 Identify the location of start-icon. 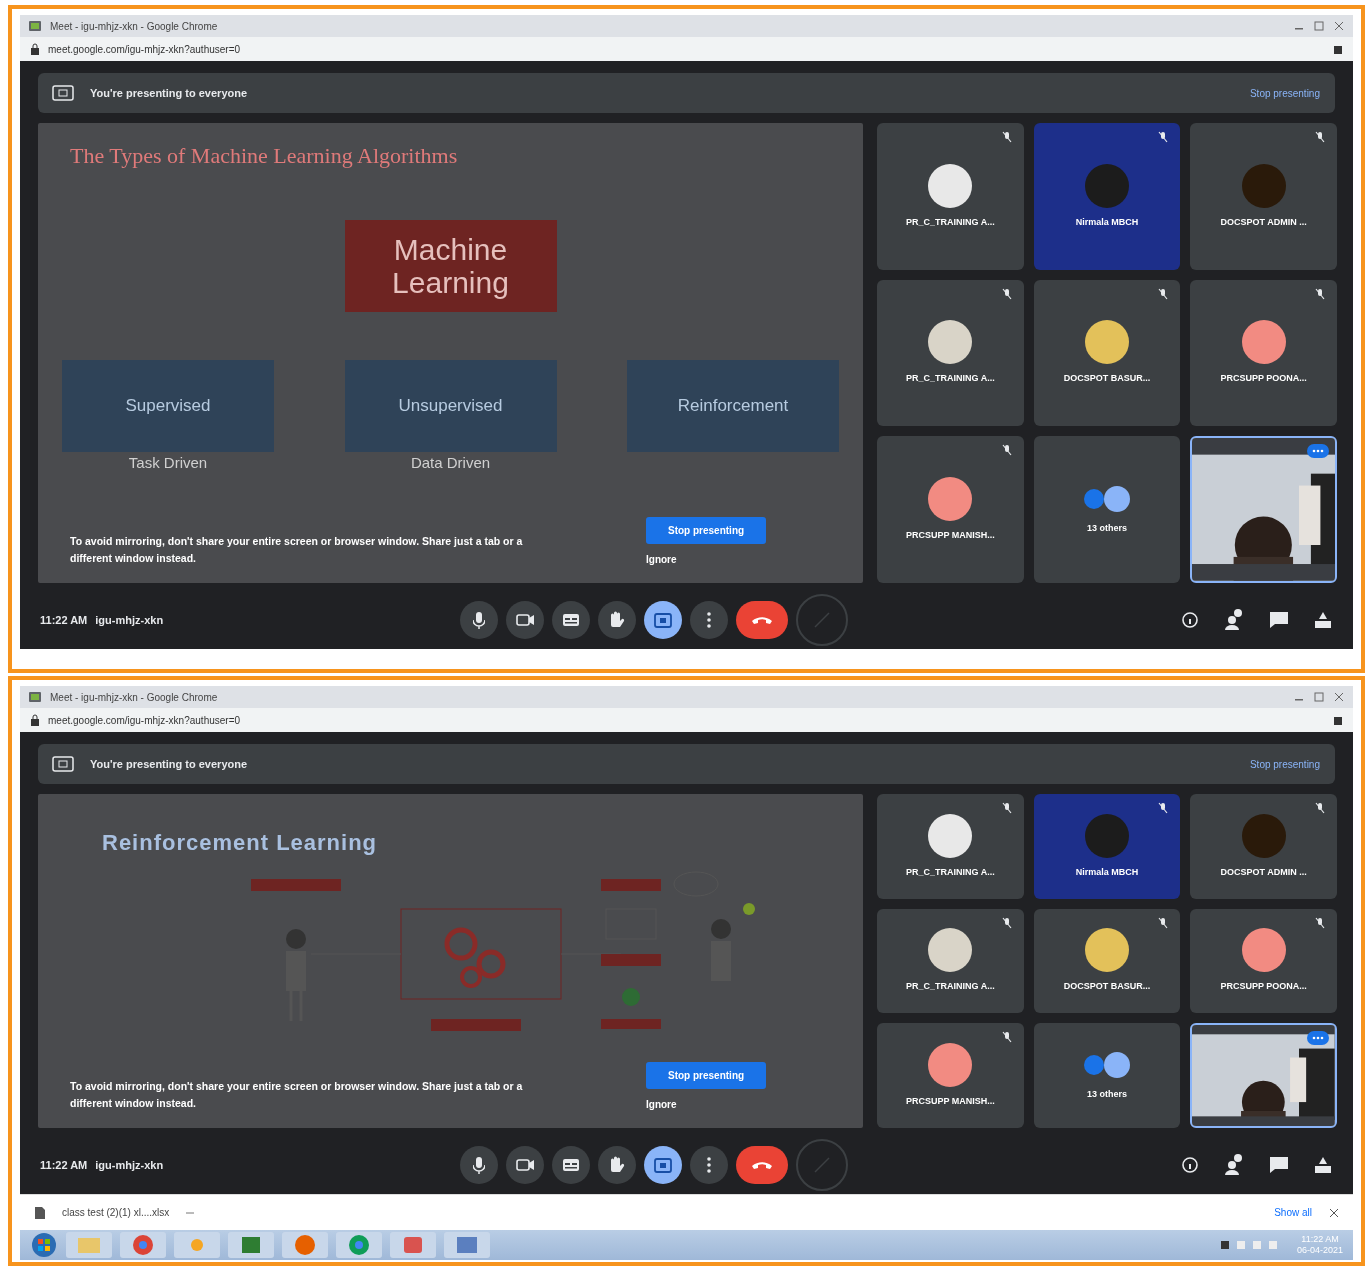
(44, 1245).